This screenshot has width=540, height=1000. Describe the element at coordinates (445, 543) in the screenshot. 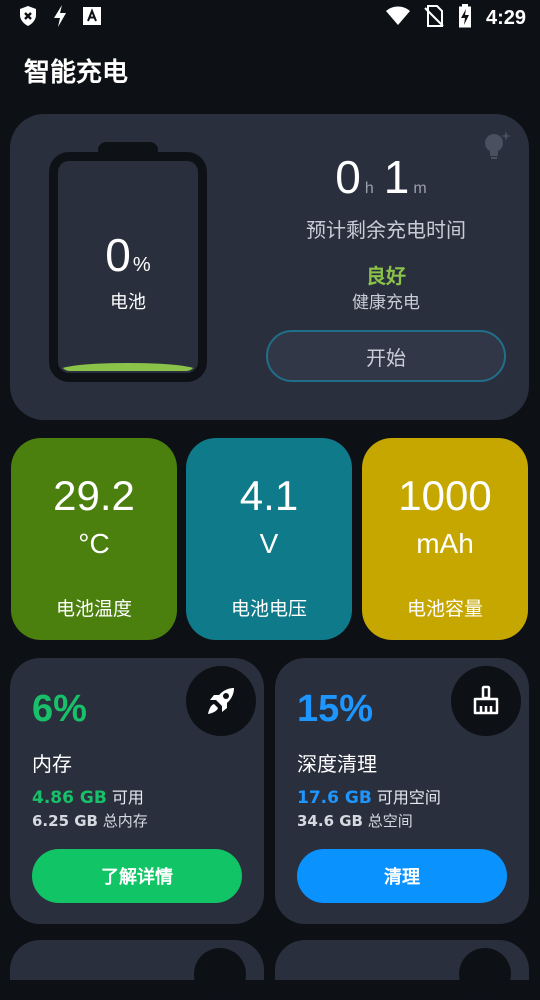

I see `capacity-unit: mAh` at that location.